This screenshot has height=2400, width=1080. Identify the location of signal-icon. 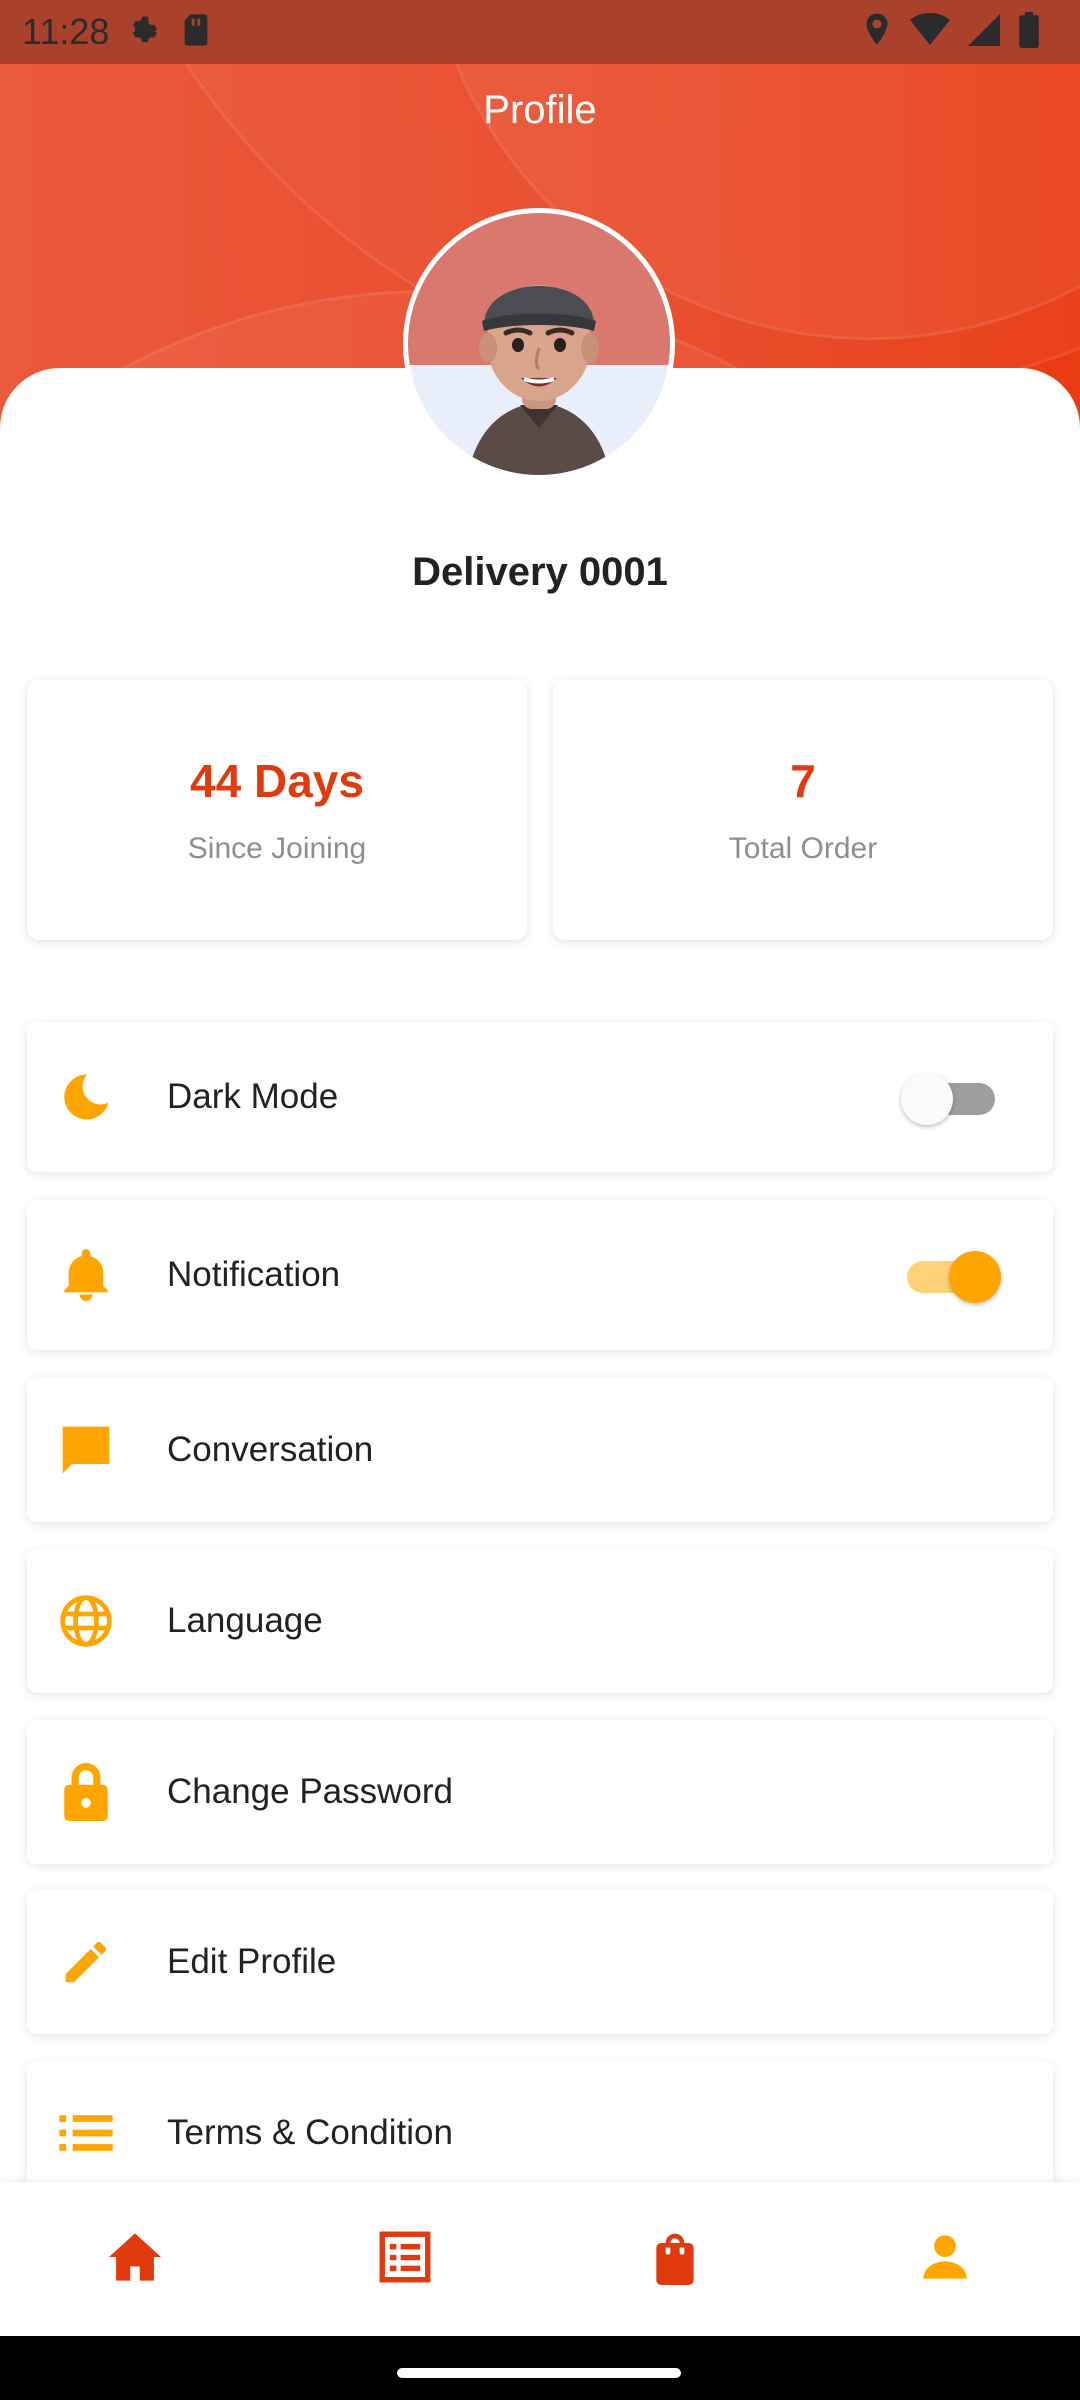
(984, 32).